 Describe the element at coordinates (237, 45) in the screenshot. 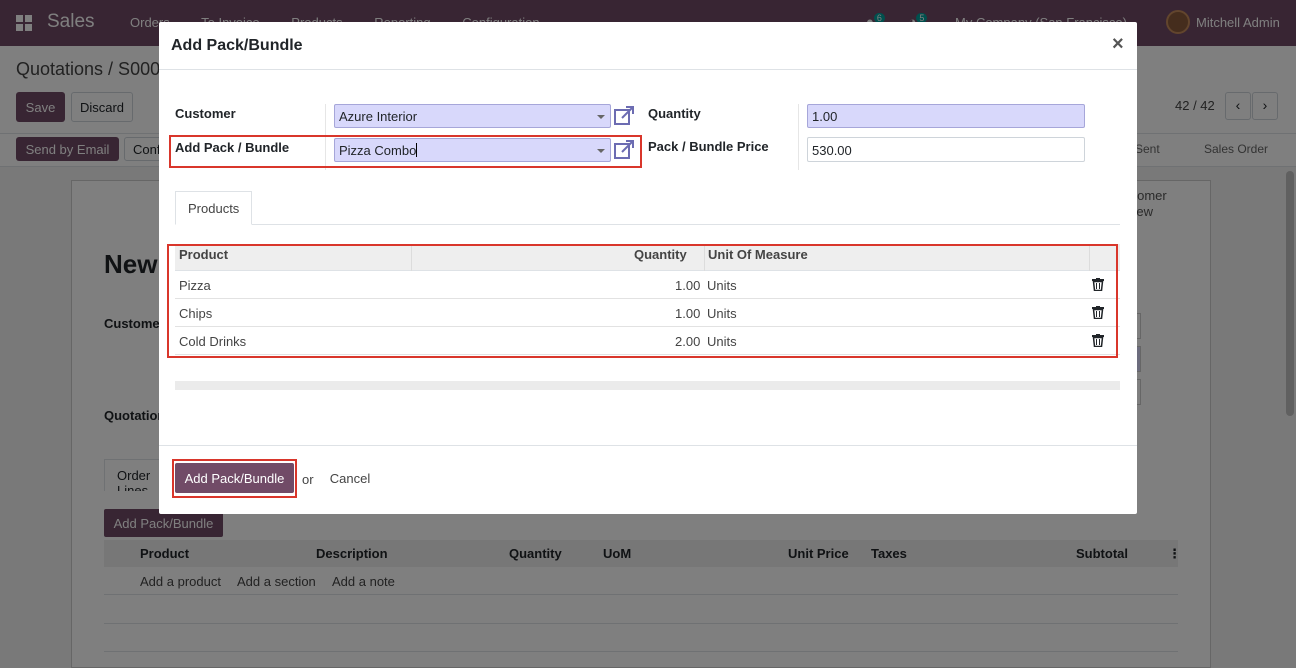

I see `dialog-title: Add Pack/Bundle` at that location.